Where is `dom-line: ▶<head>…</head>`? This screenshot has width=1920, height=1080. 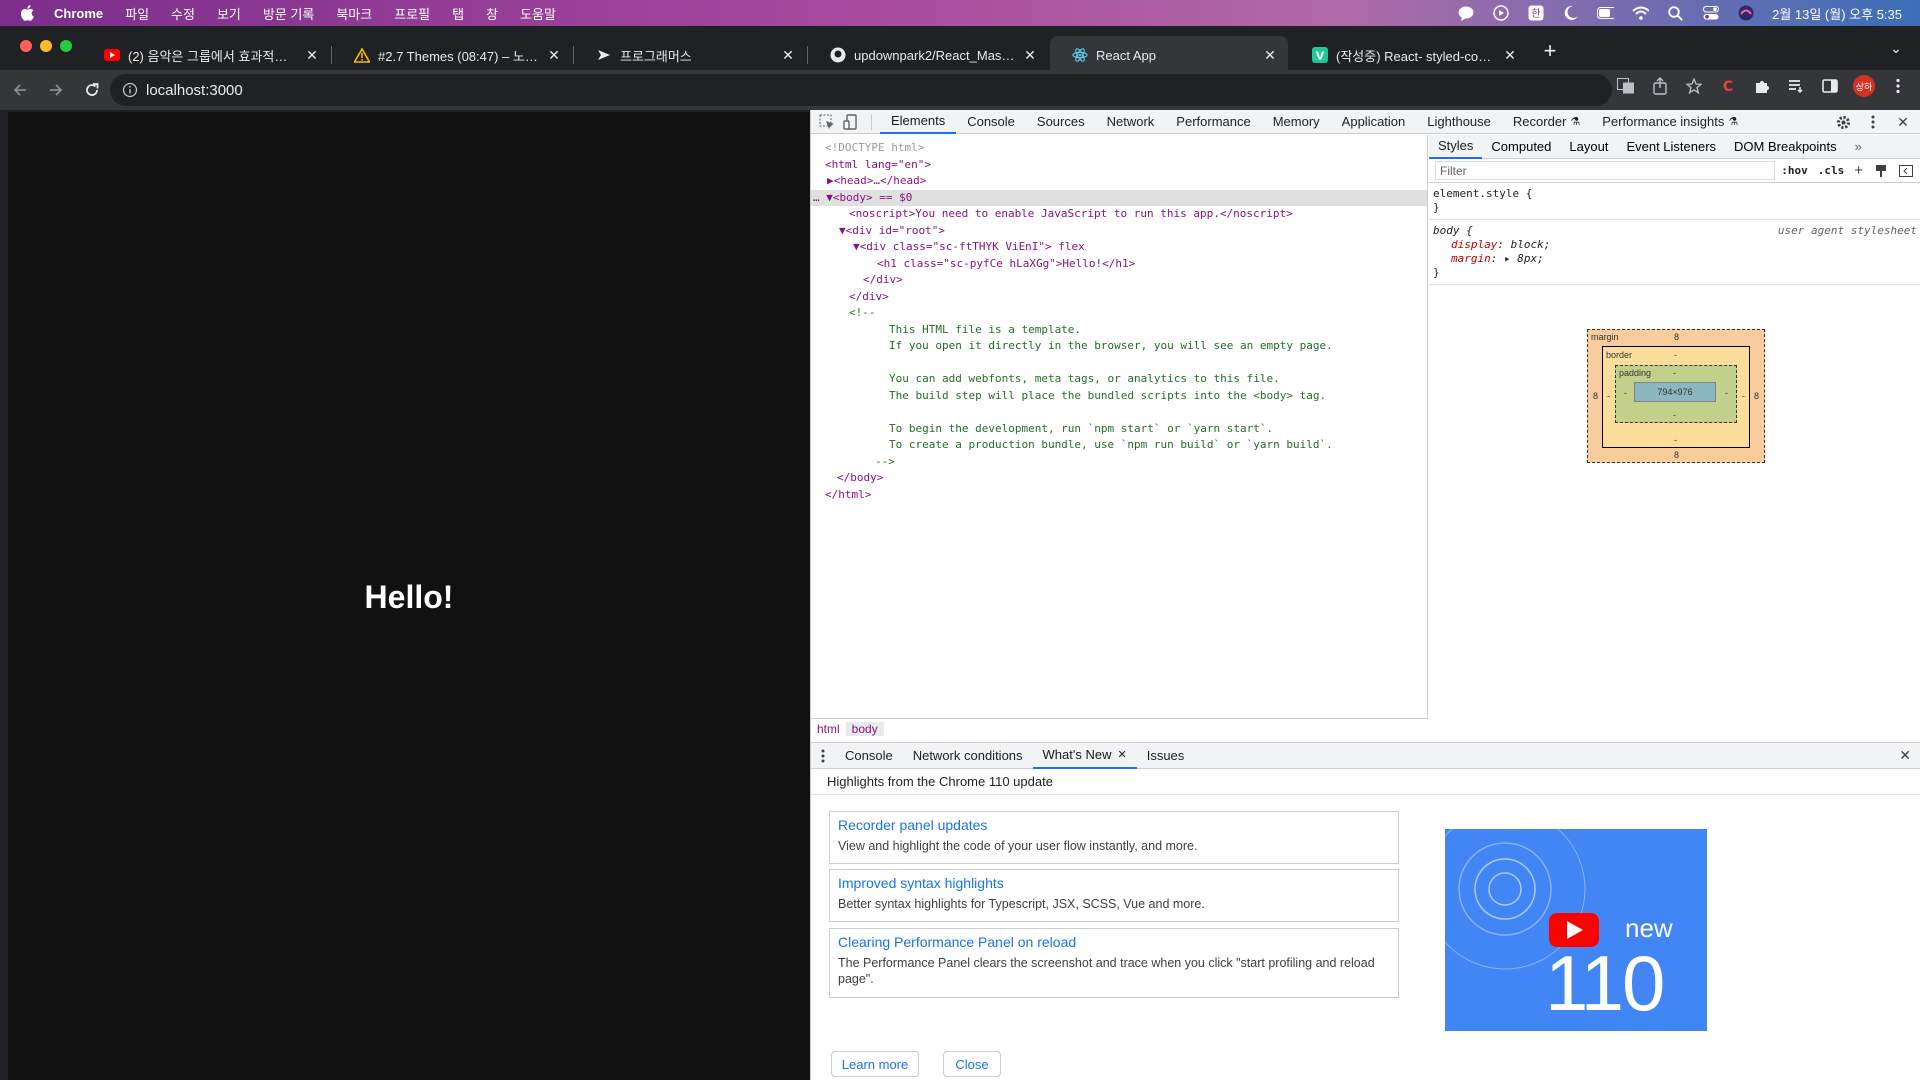 dom-line: ▶<head>…</head> is located at coordinates (1119, 181).